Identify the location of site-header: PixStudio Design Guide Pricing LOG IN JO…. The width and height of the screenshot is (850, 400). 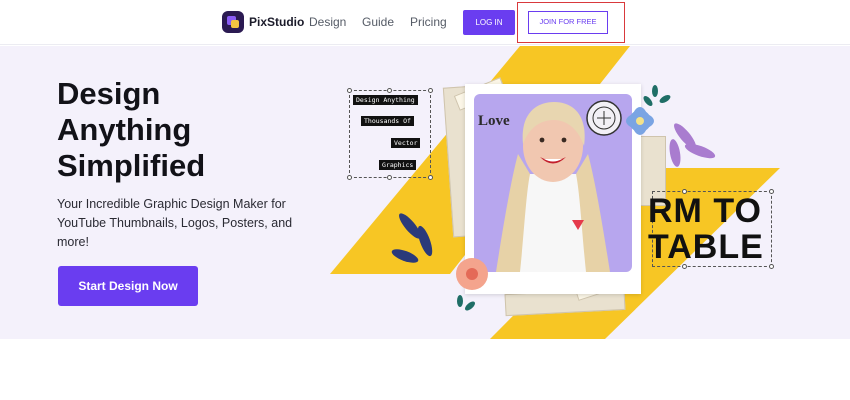
(425, 22).